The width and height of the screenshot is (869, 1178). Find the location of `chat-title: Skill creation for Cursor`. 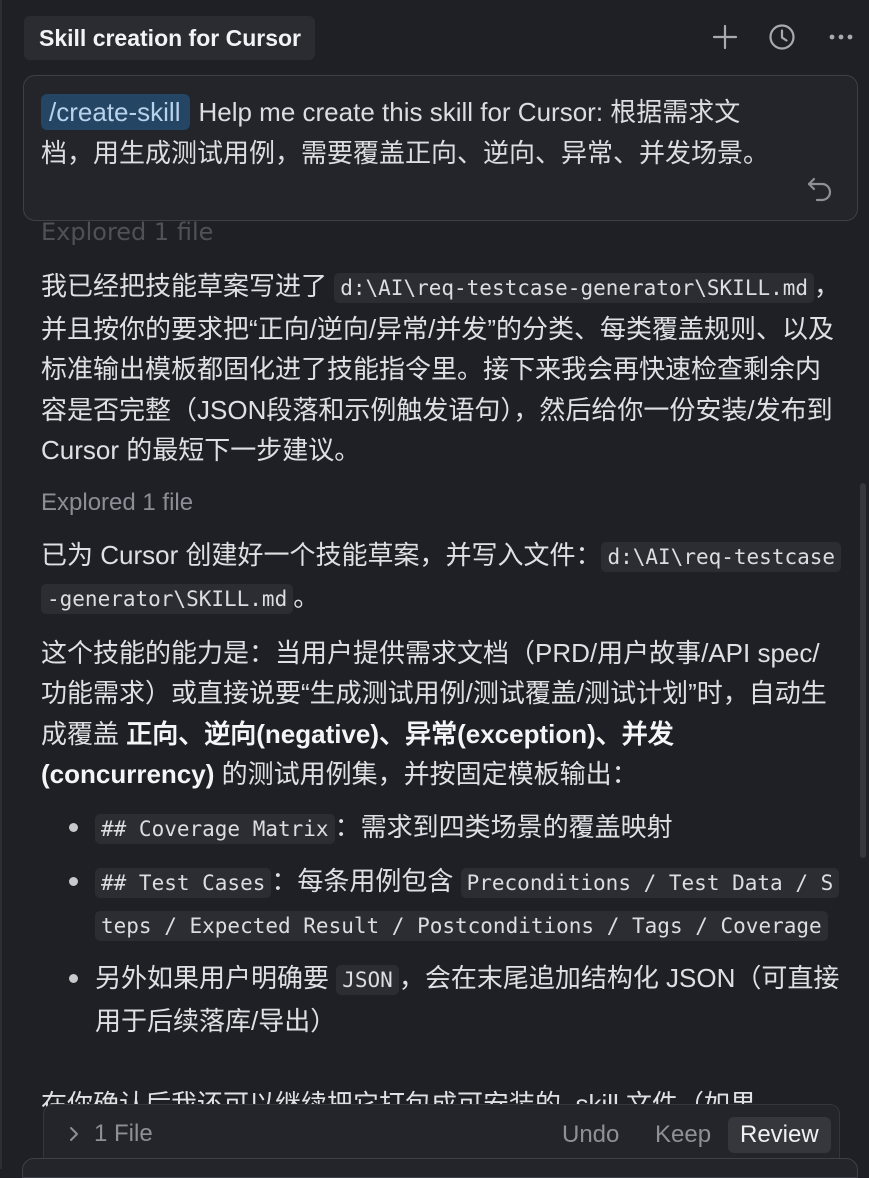

chat-title: Skill creation for Cursor is located at coordinates (170, 38).